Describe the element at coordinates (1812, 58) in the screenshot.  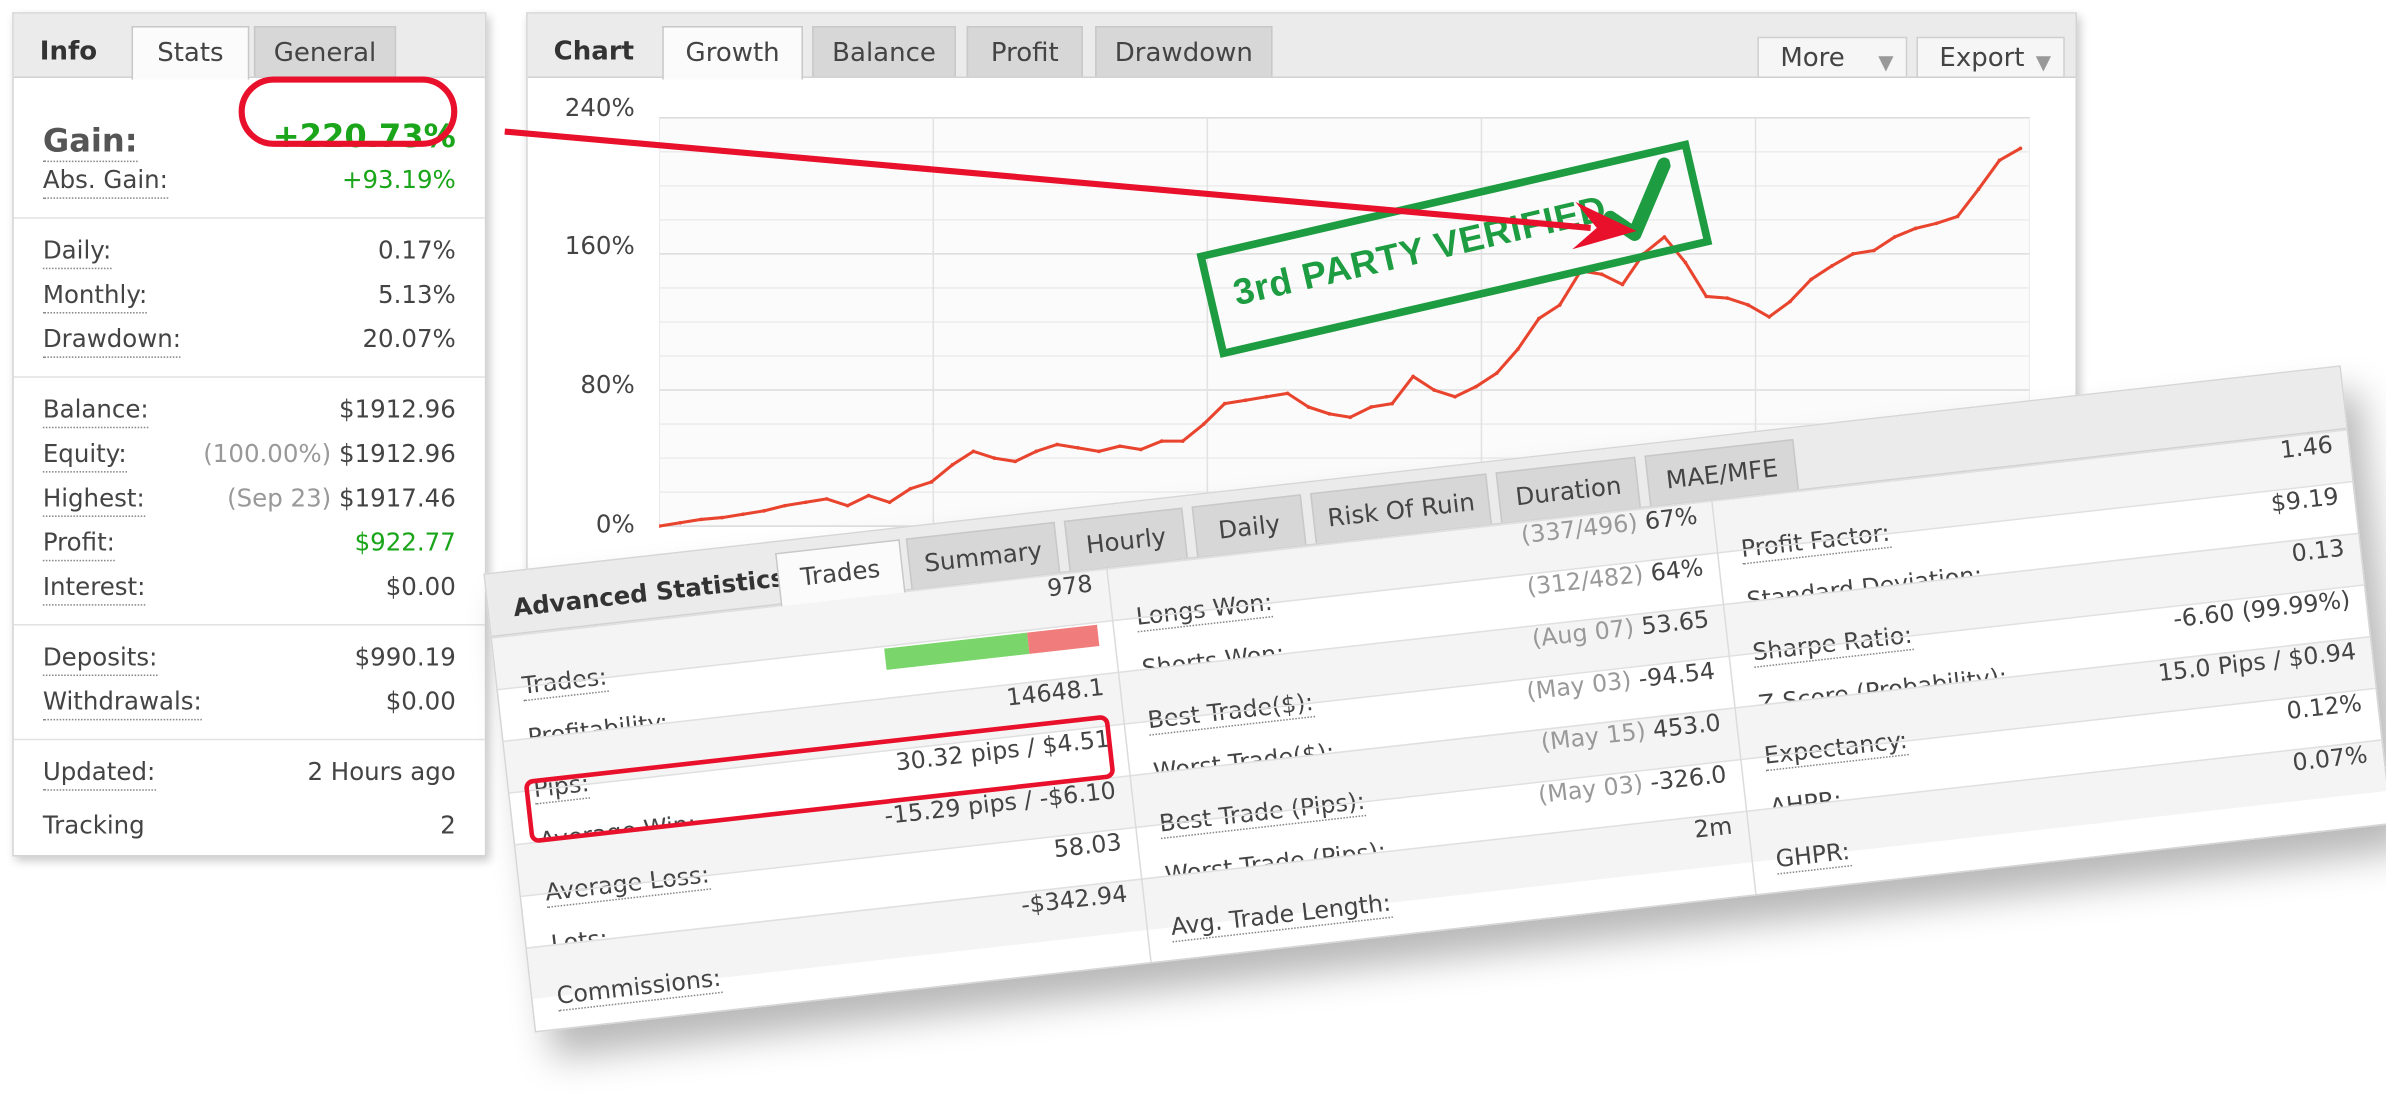
I see `more-label: More` at that location.